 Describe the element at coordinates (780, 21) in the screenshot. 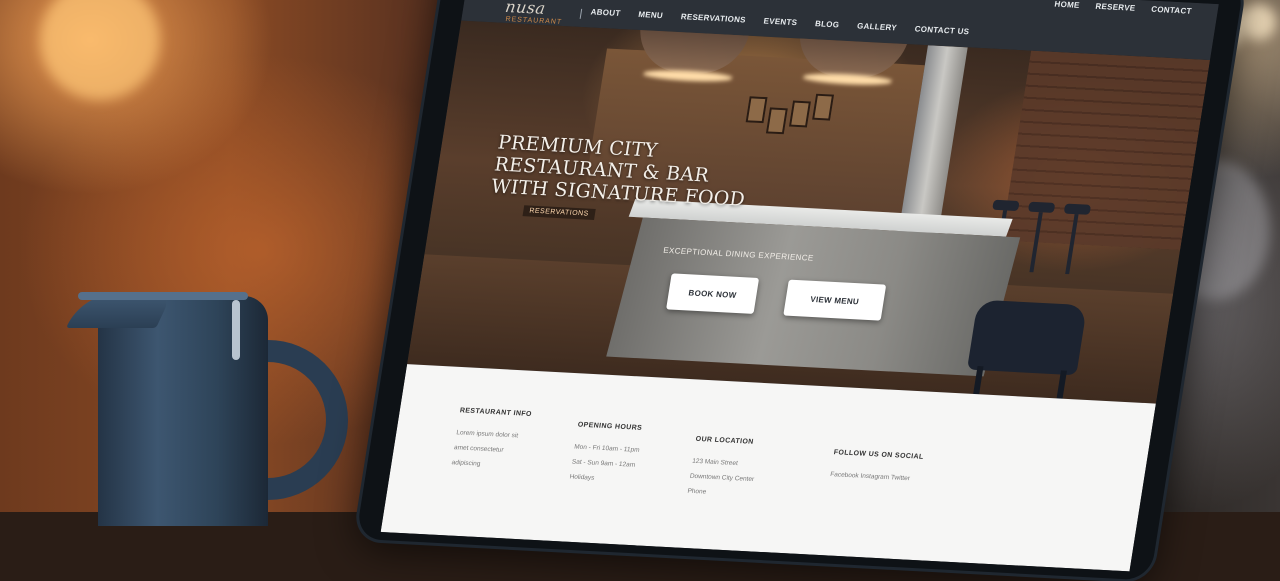

I see `nav-item-events: EVENTS` at that location.